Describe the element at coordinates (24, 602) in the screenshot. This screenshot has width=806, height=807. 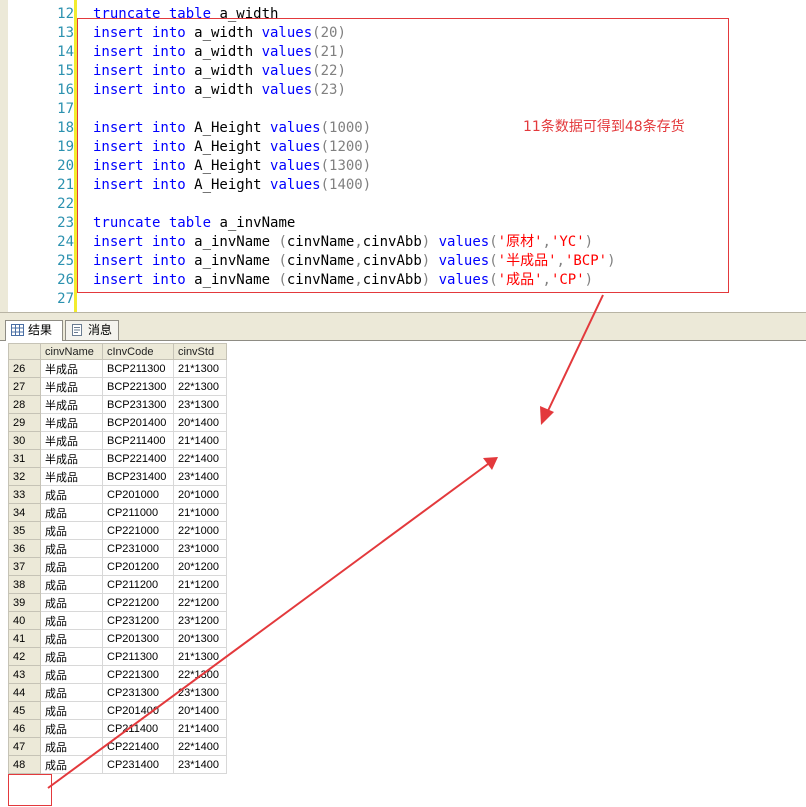
I see `row-number: 39` at that location.